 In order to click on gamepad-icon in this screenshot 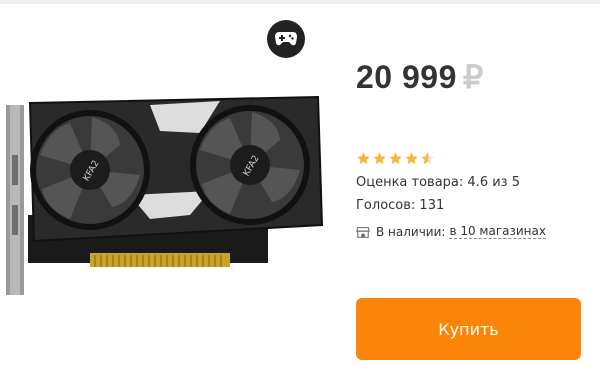, I will do `click(286, 39)`.